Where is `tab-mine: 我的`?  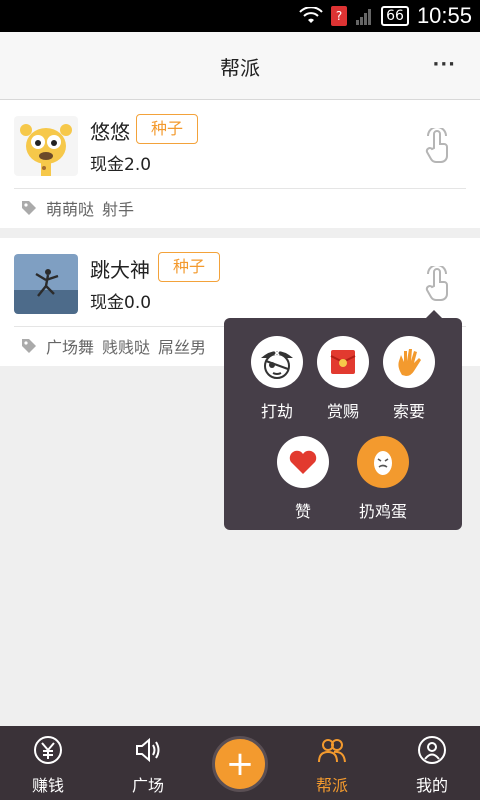 tab-mine: 我的 is located at coordinates (432, 763).